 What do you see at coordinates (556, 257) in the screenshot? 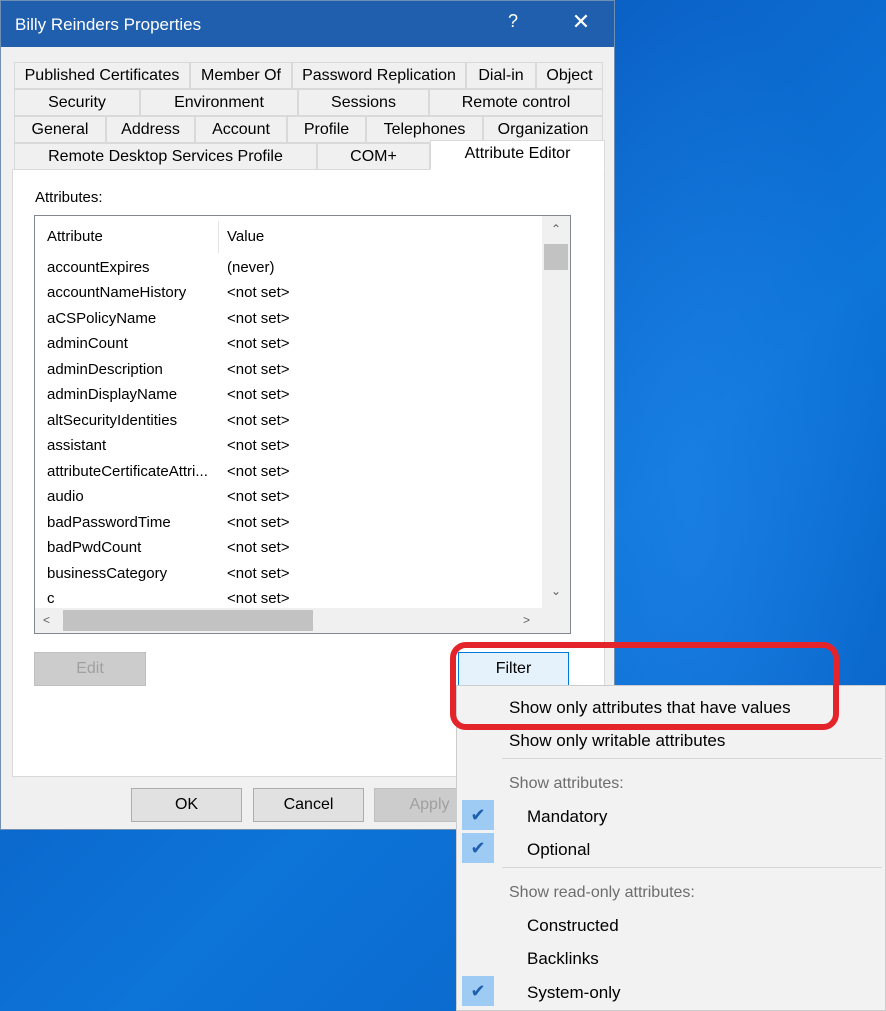
I see `vertical-scroll-thumb` at bounding box center [556, 257].